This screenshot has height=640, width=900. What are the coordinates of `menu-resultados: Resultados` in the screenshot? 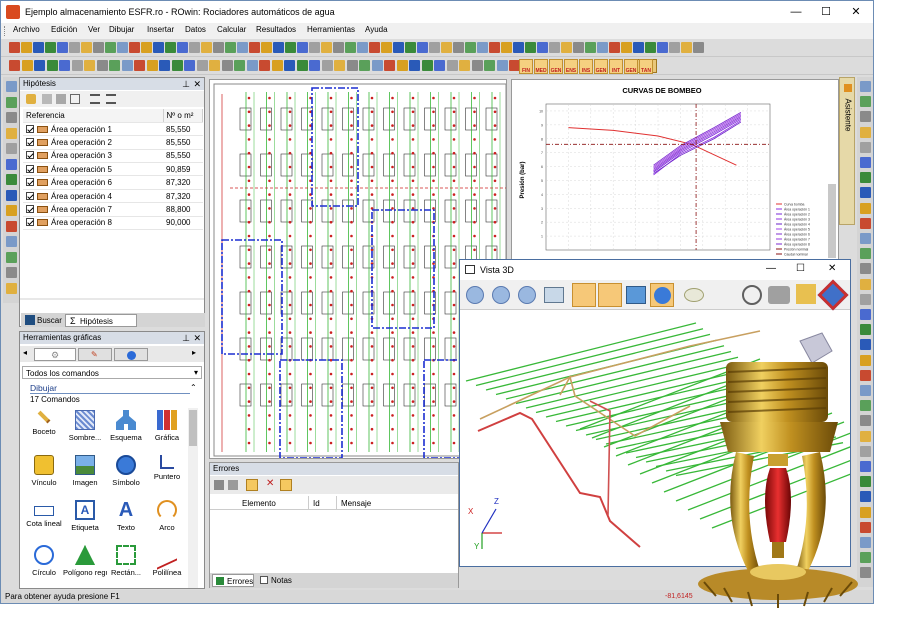 It's located at (276, 29).